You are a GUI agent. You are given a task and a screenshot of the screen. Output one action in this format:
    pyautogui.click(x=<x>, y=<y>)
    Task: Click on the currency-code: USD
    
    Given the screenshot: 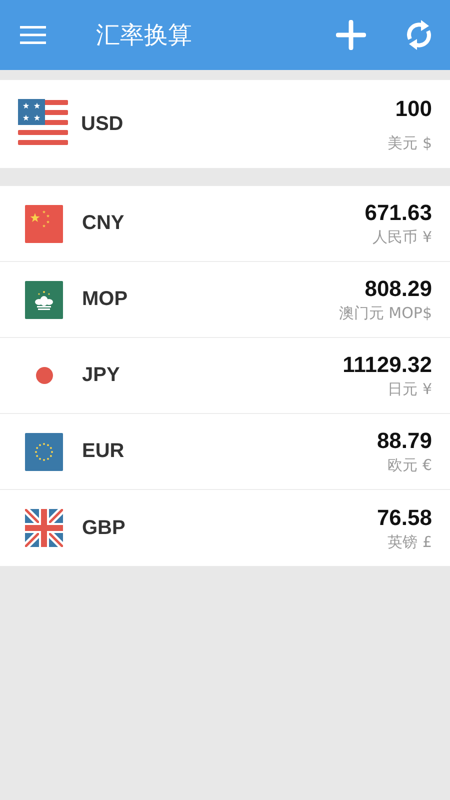 What is the action you would take?
    pyautogui.click(x=102, y=124)
    